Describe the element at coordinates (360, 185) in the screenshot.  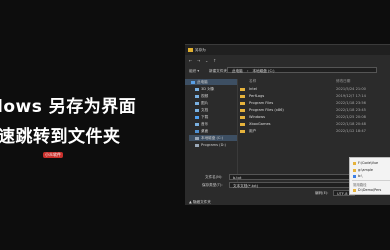
I see `popup-section-label: 常用路径` at that location.